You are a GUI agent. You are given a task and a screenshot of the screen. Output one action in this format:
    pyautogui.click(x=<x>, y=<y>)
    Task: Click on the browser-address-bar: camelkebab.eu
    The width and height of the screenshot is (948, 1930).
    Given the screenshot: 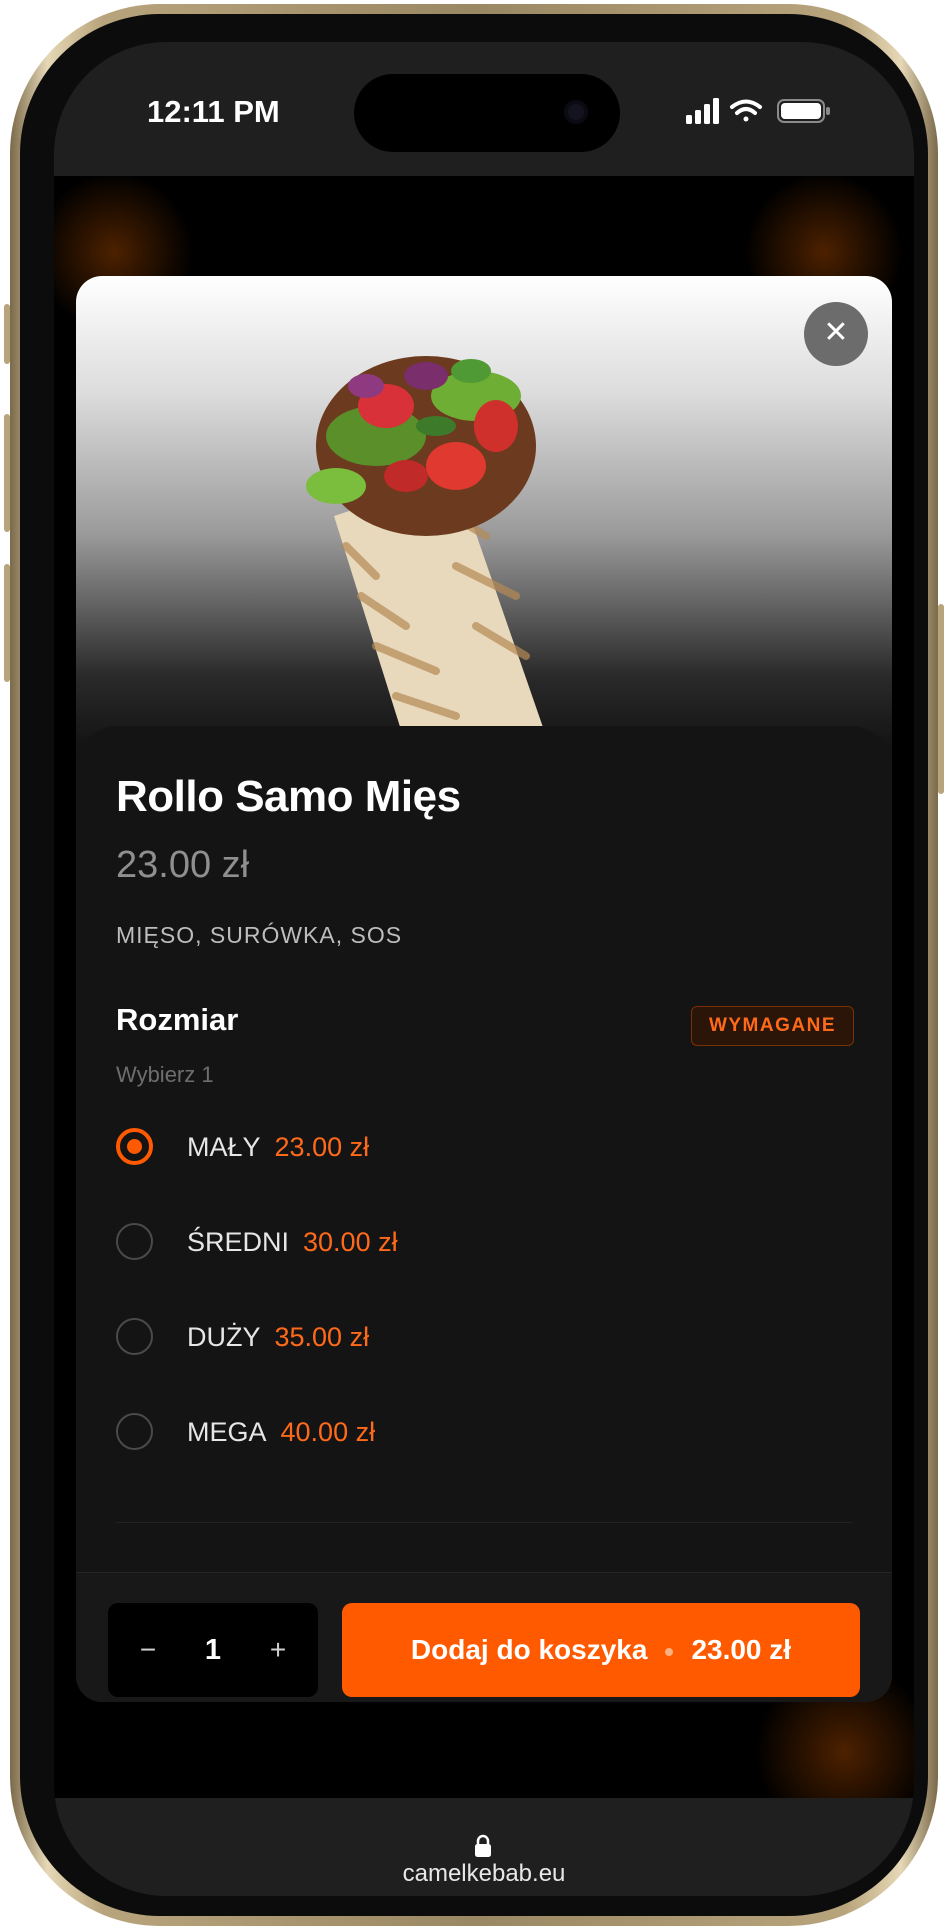 What is the action you would take?
    pyautogui.click(x=484, y=1847)
    